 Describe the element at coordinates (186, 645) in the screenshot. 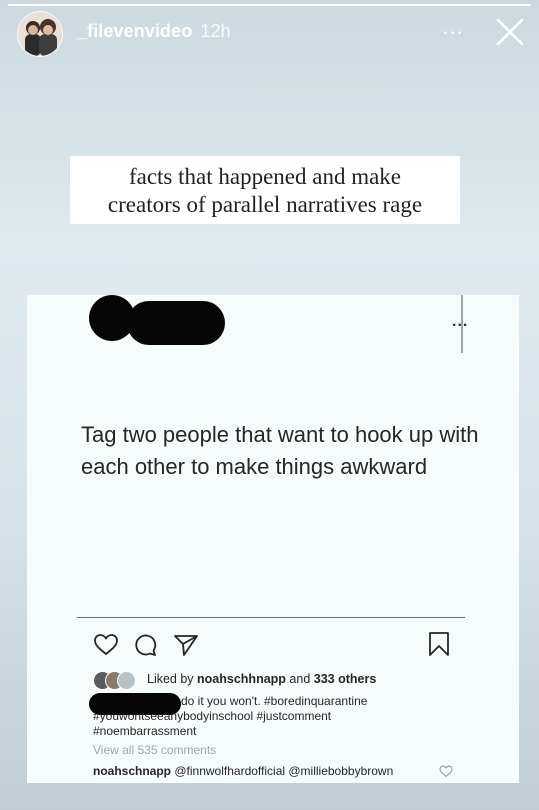

I see `send-icon` at that location.